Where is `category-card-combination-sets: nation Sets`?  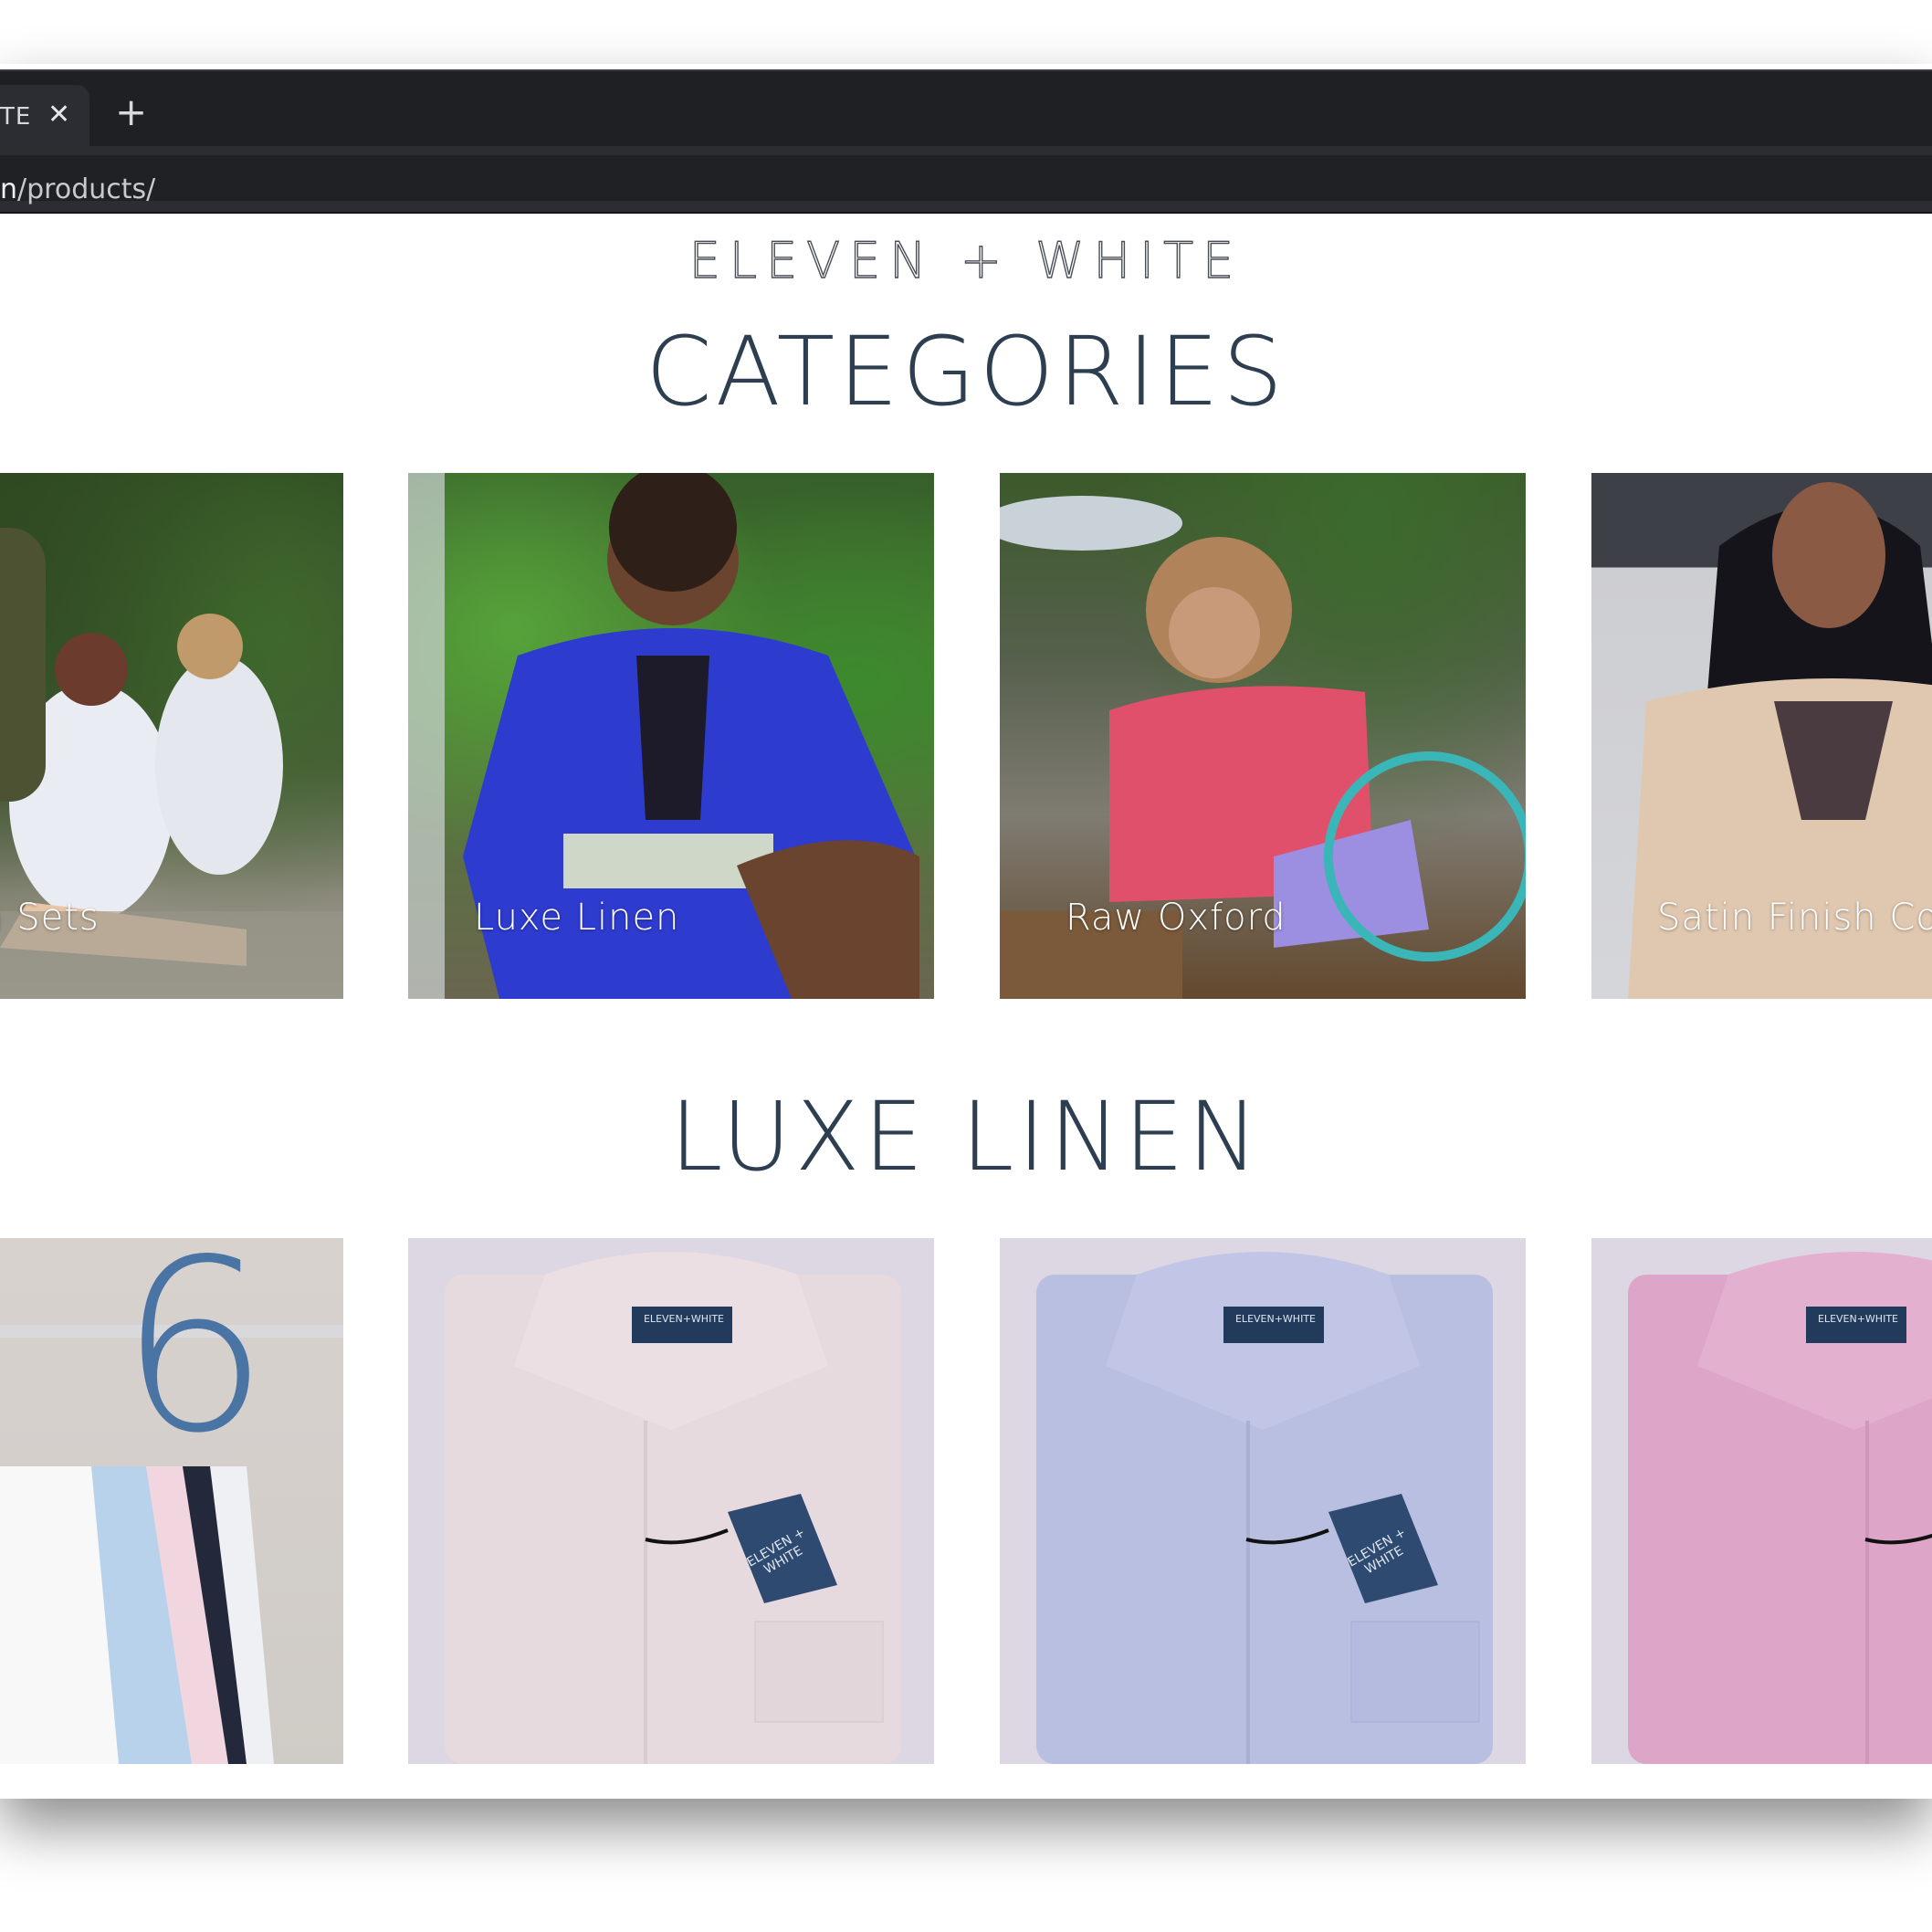
category-card-combination-sets: nation Sets is located at coordinates (171, 736).